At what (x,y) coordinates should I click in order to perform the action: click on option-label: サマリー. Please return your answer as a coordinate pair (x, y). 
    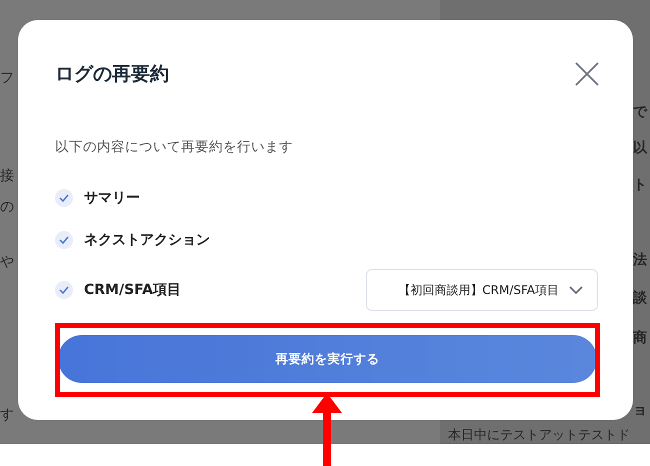
    Looking at the image, I should click on (112, 198).